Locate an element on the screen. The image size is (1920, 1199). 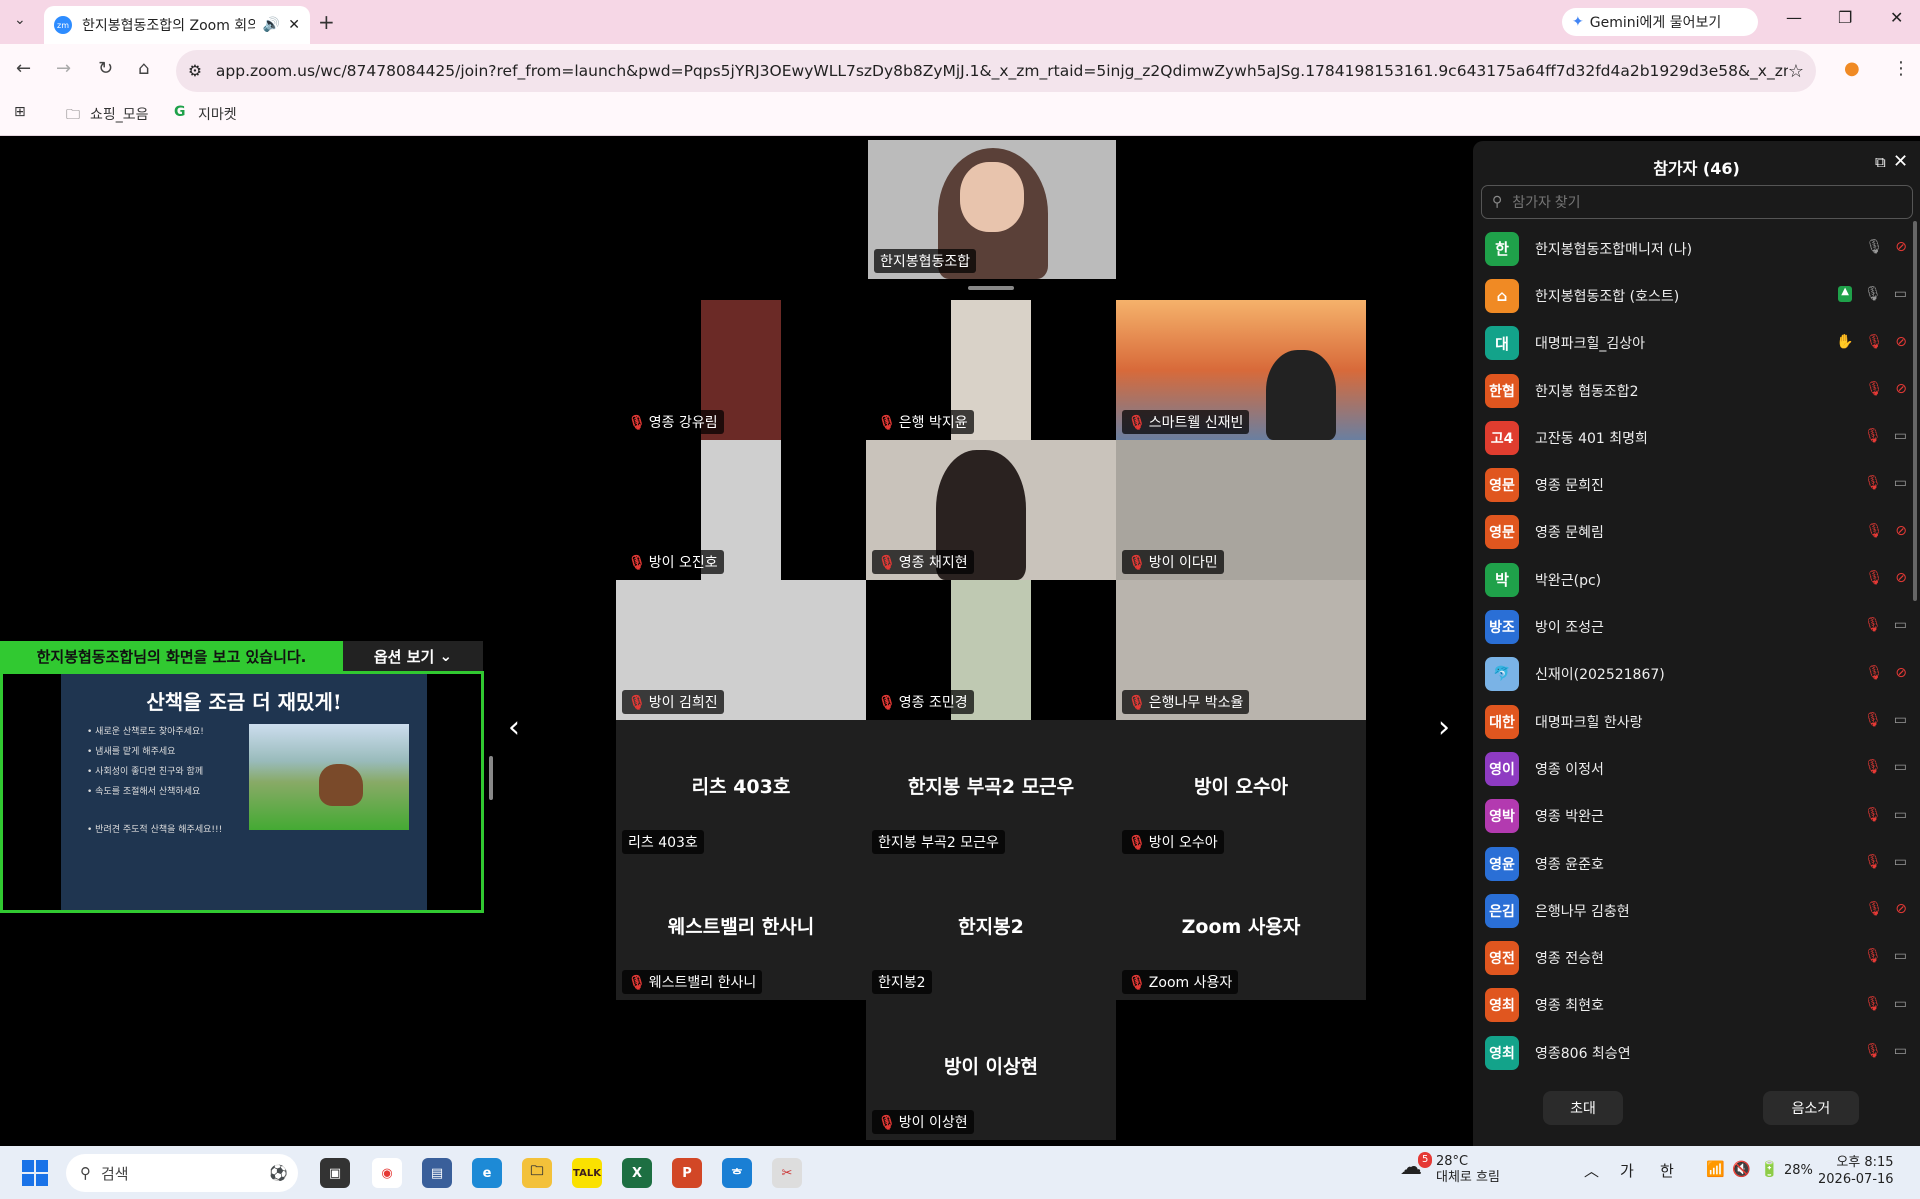
video-tile: 🎙 방이 이다민 is located at coordinates (1241, 510).